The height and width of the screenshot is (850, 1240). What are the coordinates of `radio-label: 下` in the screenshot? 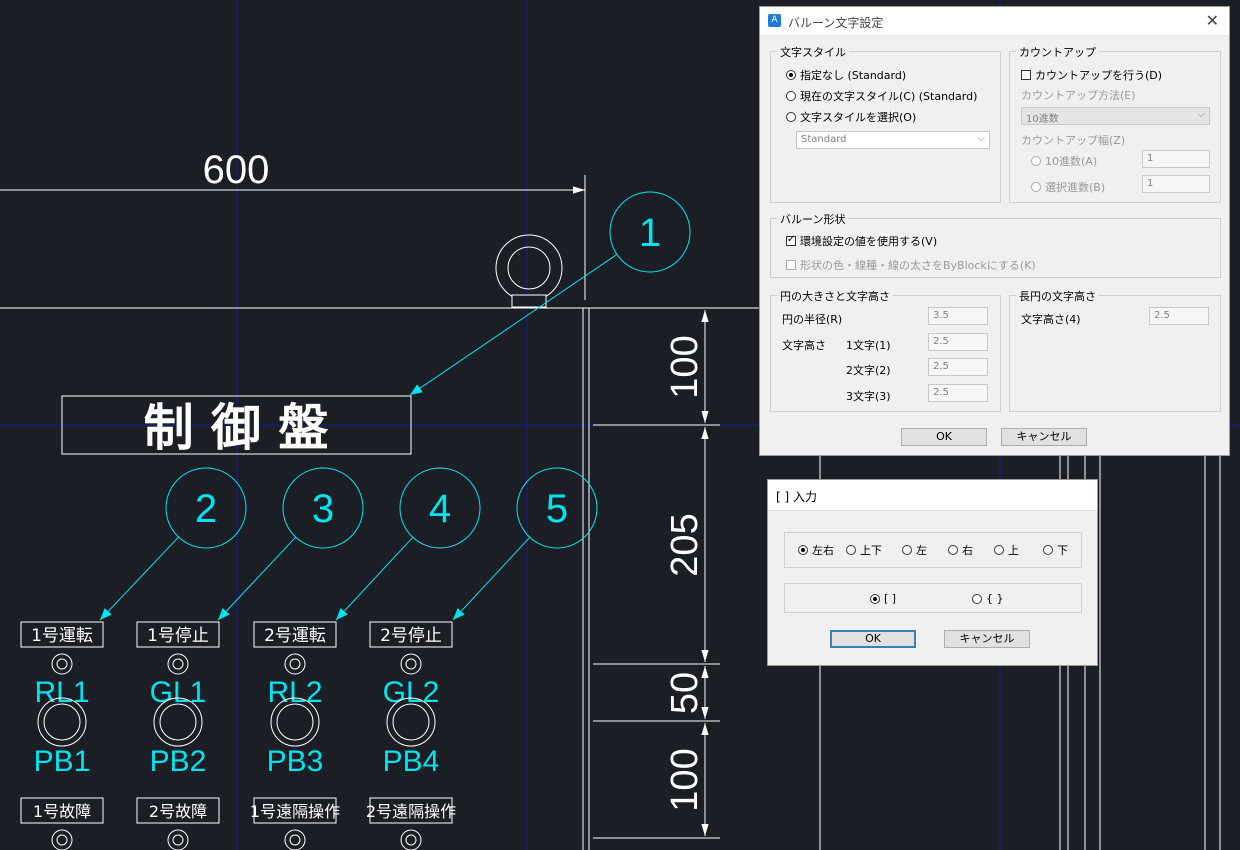 It's located at (1062, 550).